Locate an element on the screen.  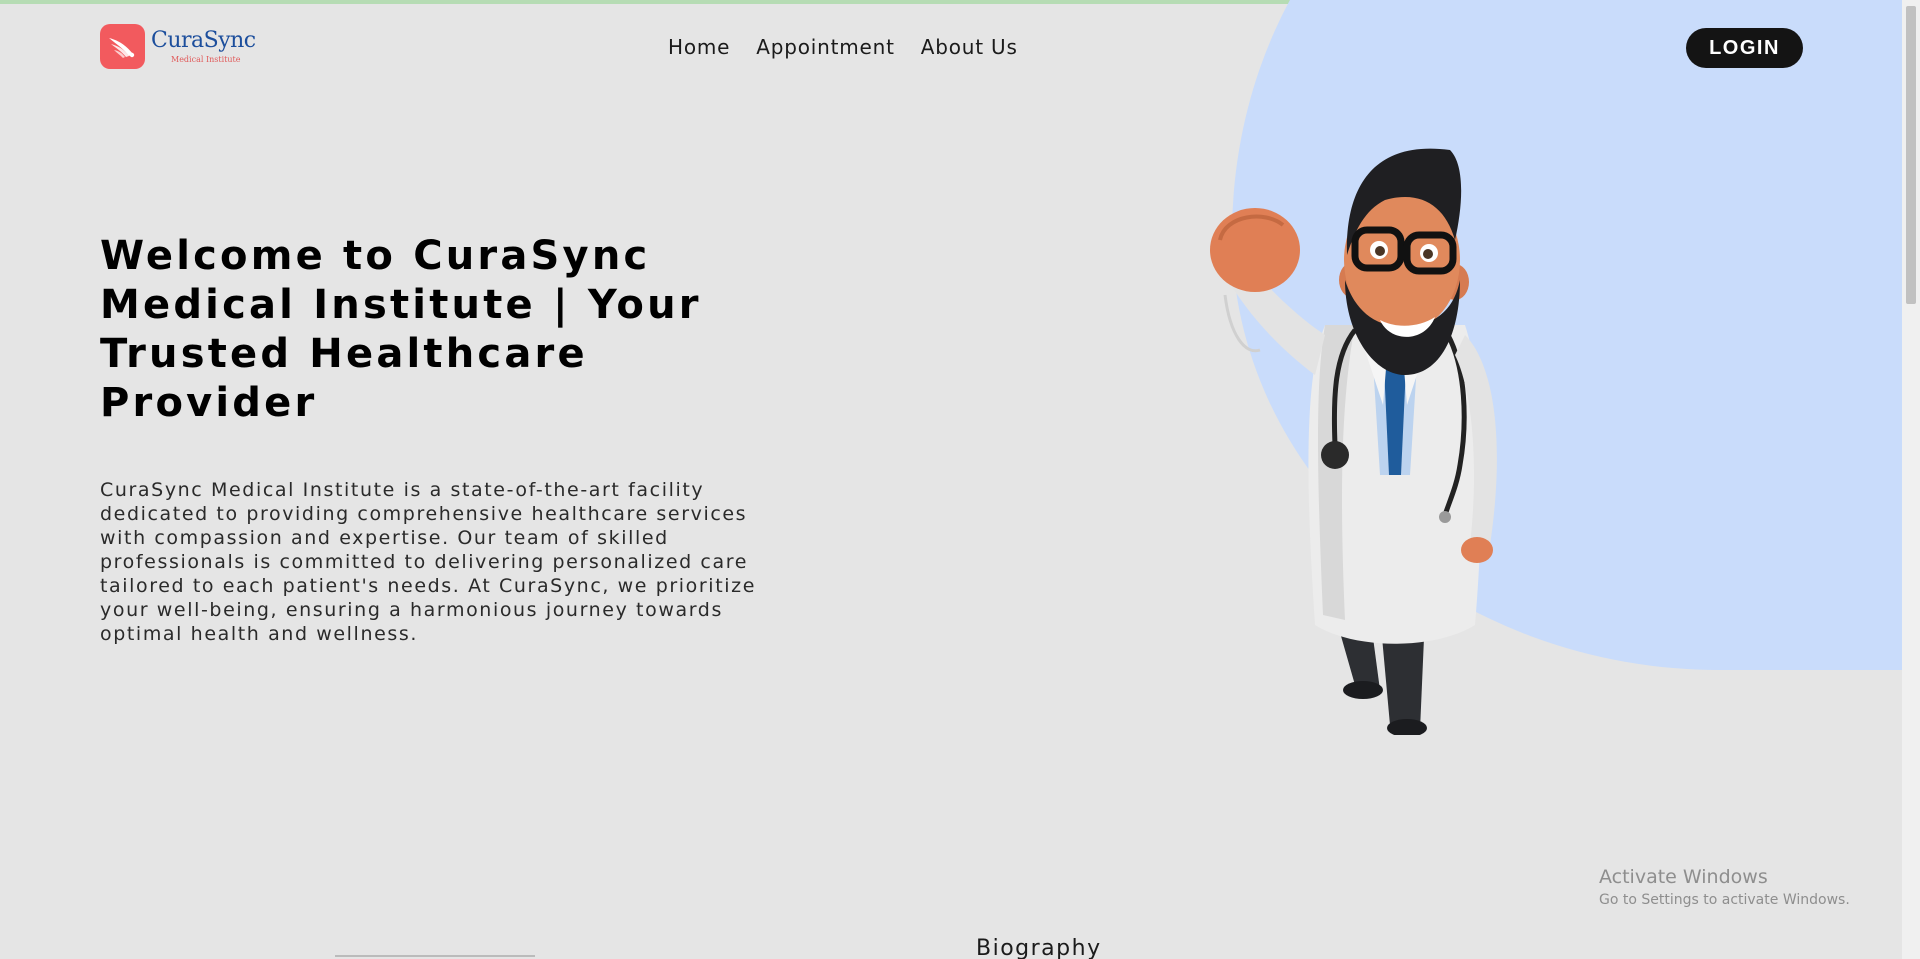
nav-about-us: About Us is located at coordinates (969, 47).